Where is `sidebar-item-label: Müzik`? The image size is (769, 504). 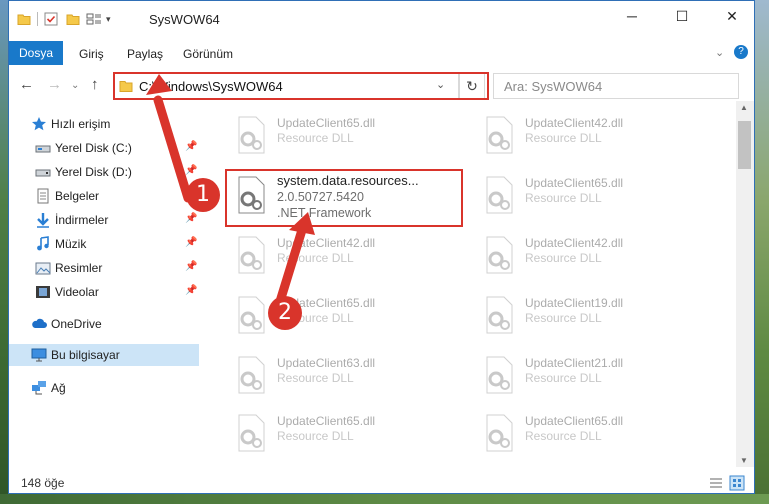 sidebar-item-label: Müzik is located at coordinates (71, 244).